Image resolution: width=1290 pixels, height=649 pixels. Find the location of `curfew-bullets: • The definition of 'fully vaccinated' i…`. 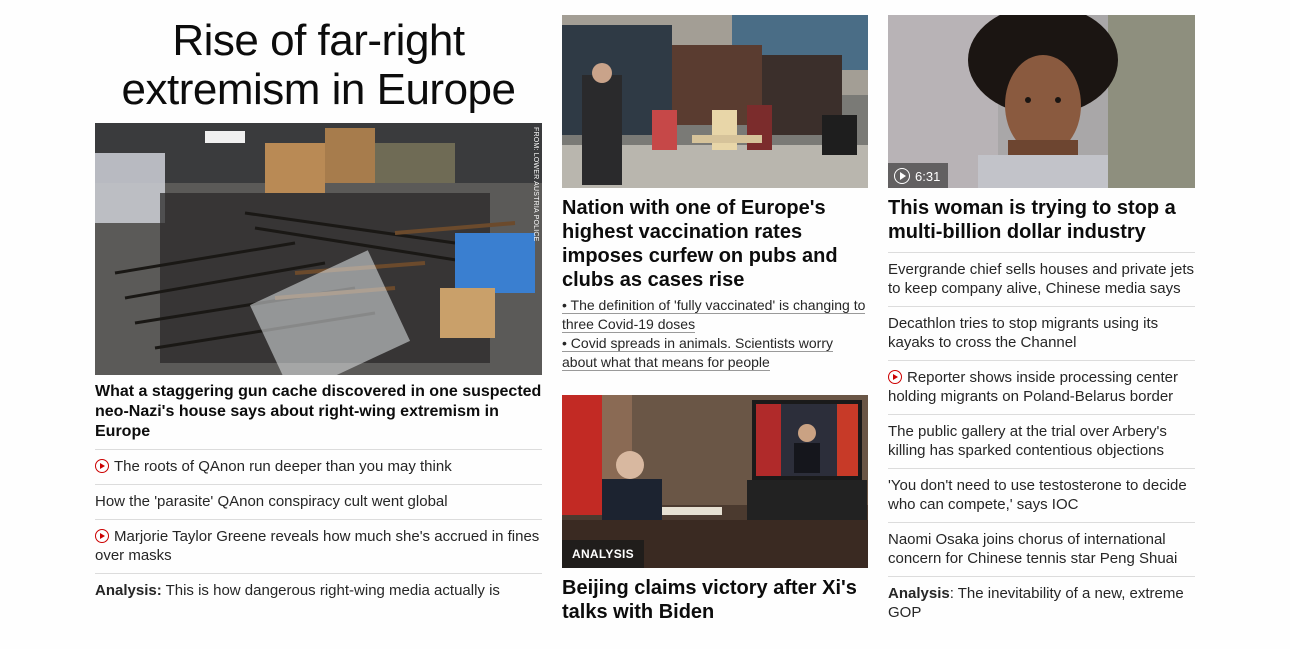

curfew-bullets: • The definition of 'fully vaccinated' i… is located at coordinates (715, 334).